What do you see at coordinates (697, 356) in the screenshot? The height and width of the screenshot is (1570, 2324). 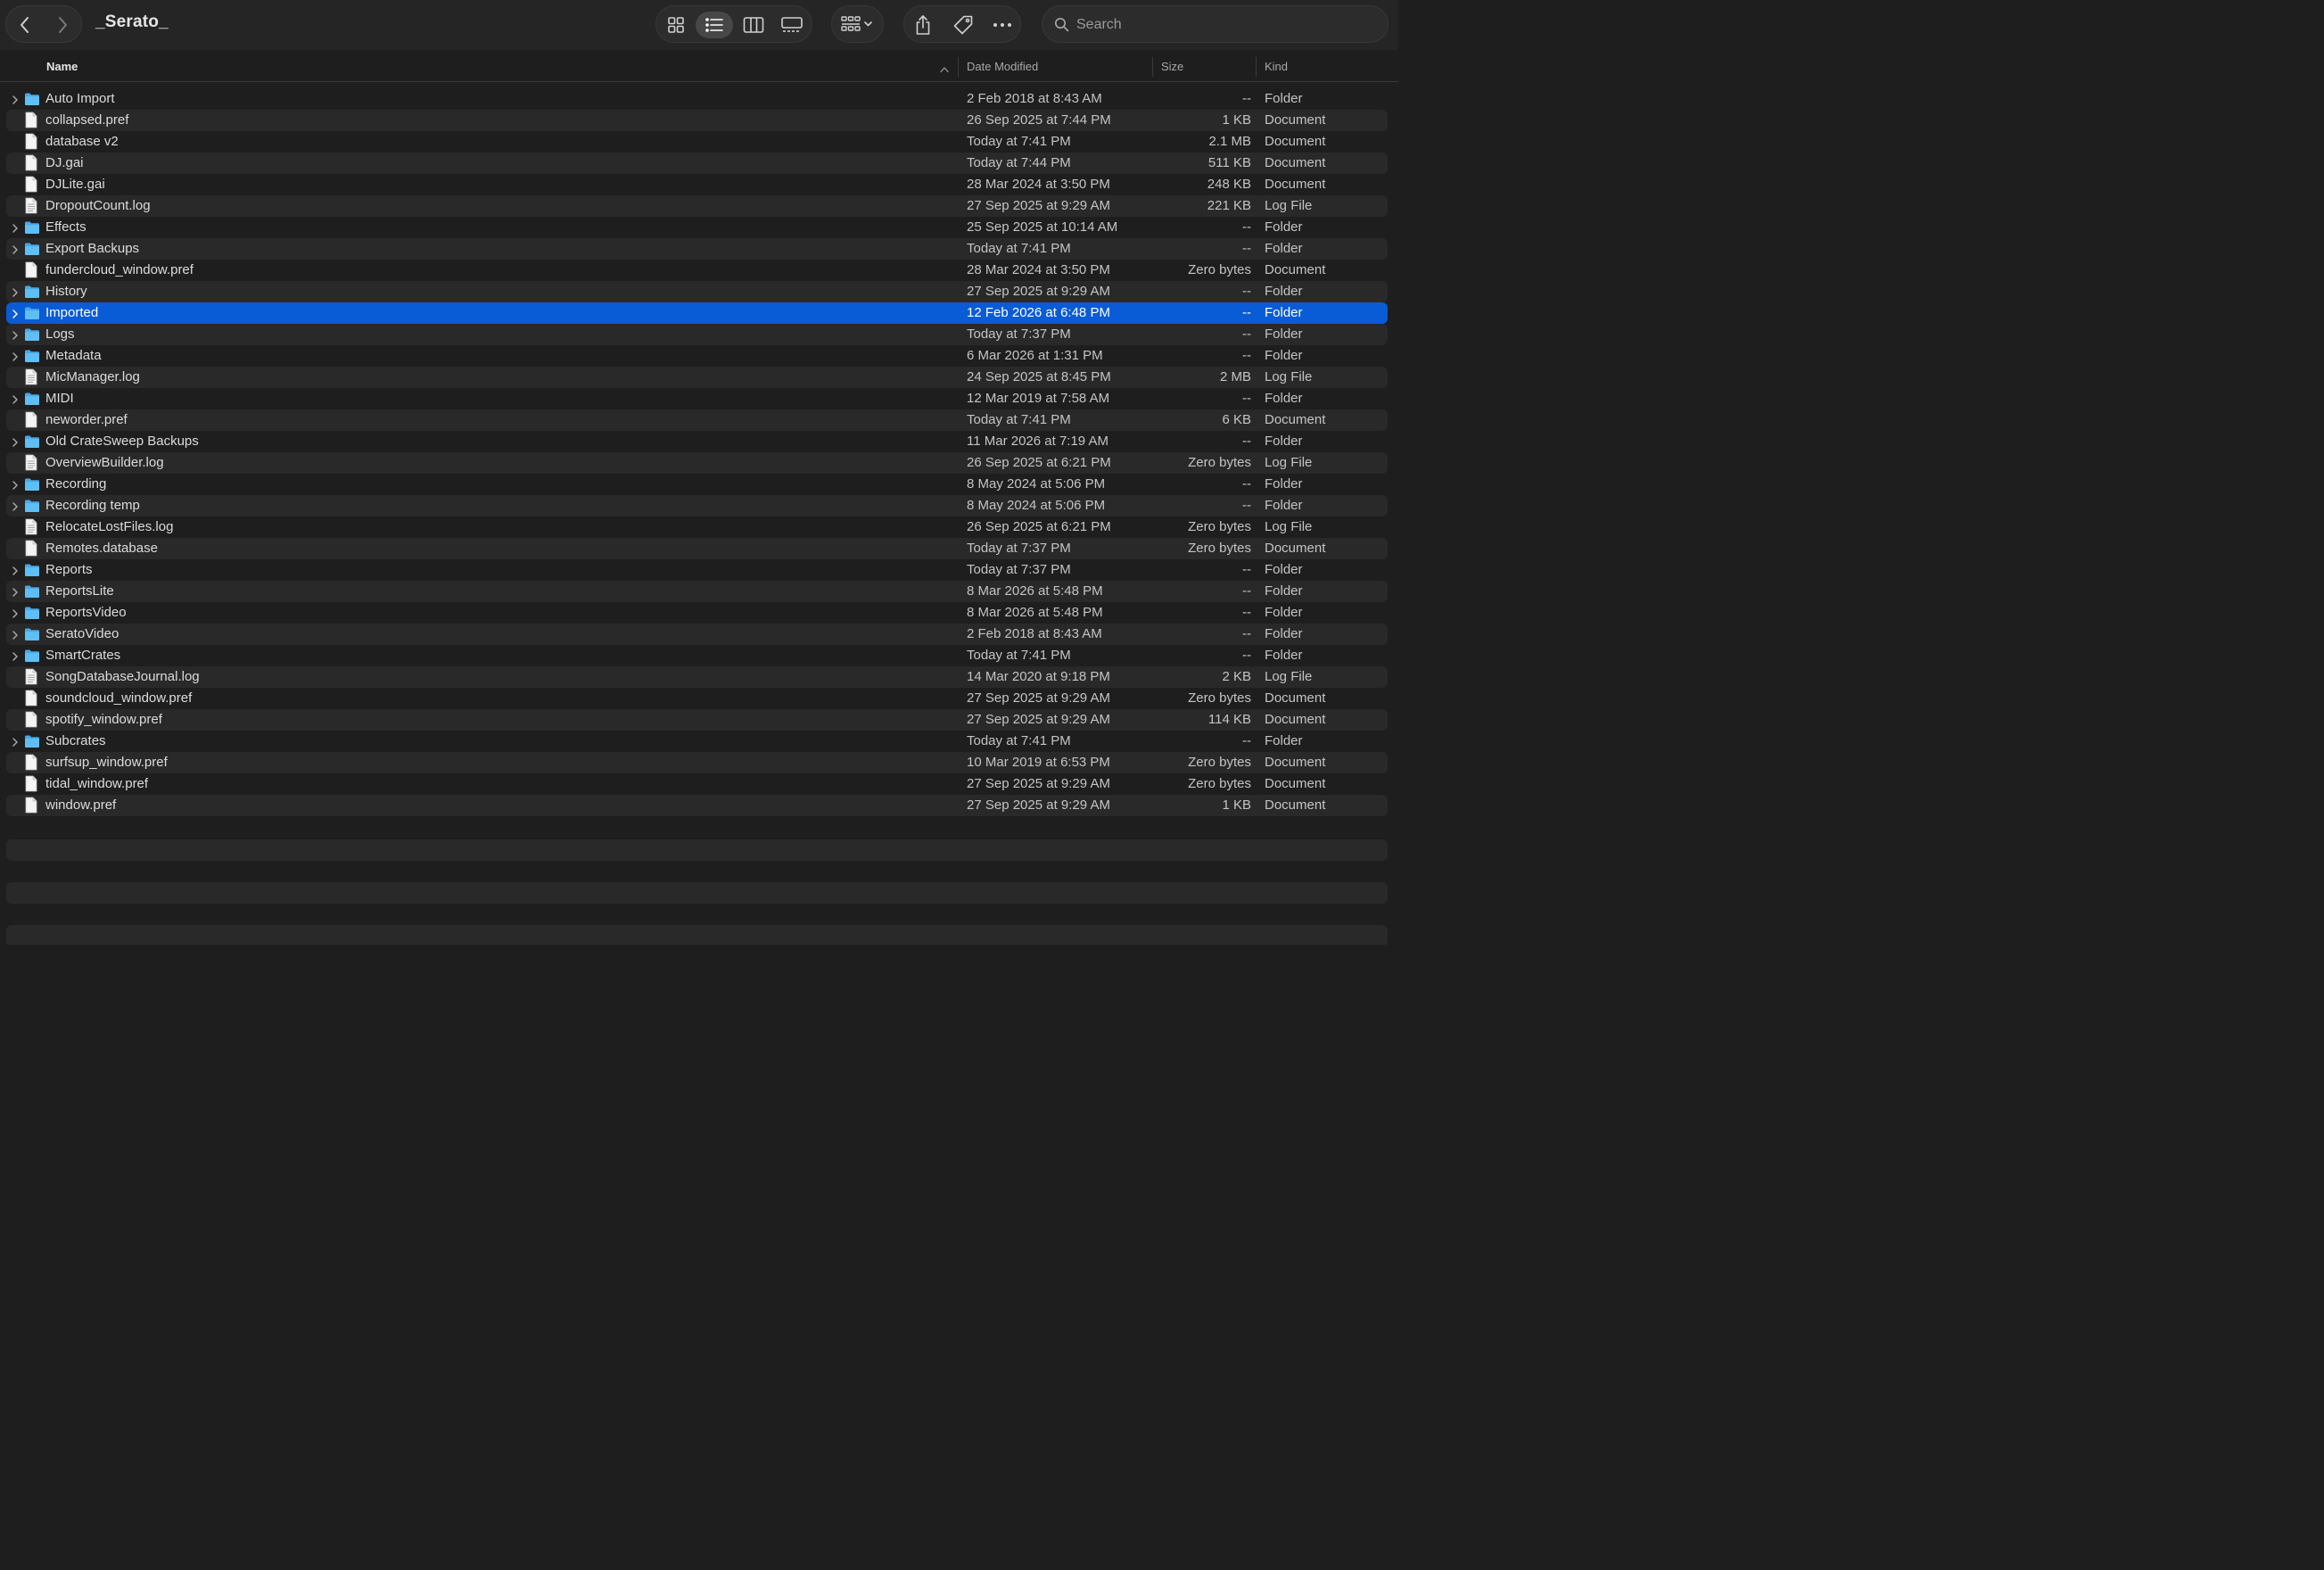 I see `folder-row: Metadata 6 Mar 2026 at 1:31 PM -- Folder` at bounding box center [697, 356].